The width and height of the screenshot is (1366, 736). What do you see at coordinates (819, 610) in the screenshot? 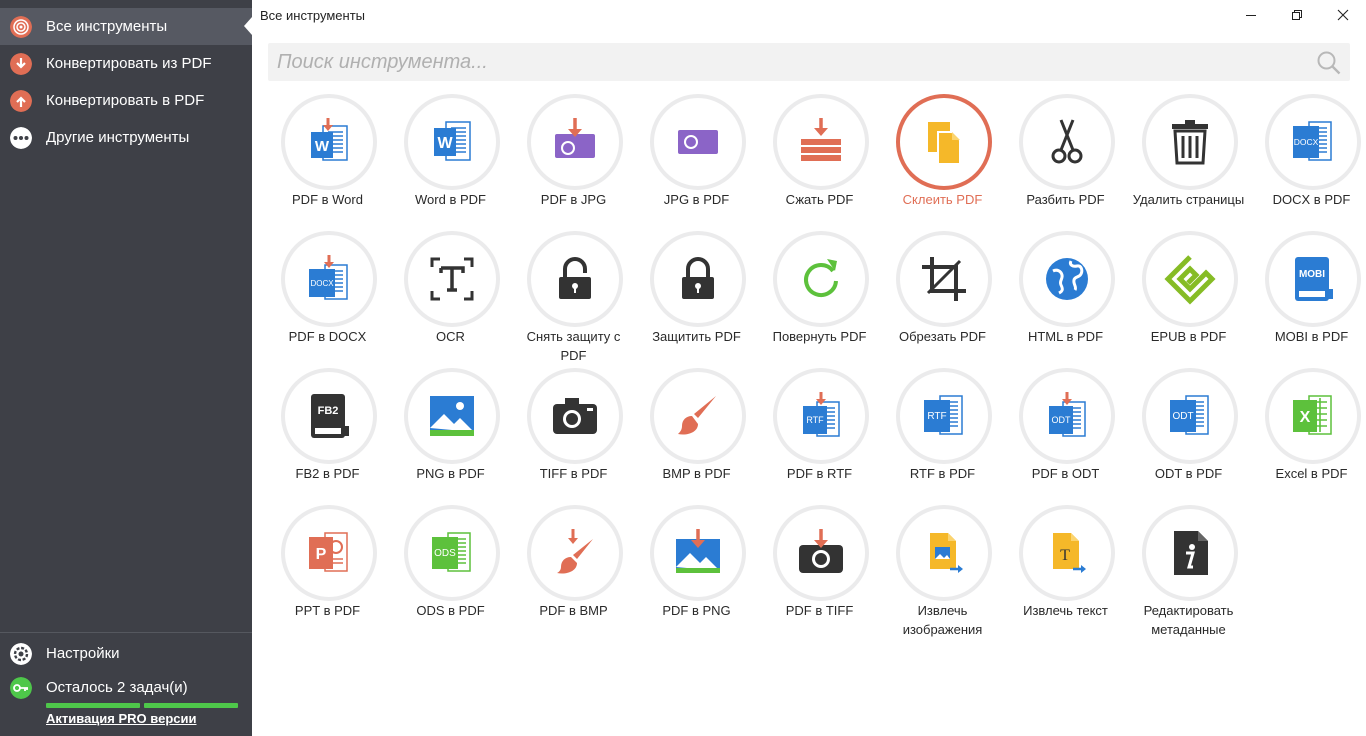
I see `tool-label: PDF в TIFF` at bounding box center [819, 610].